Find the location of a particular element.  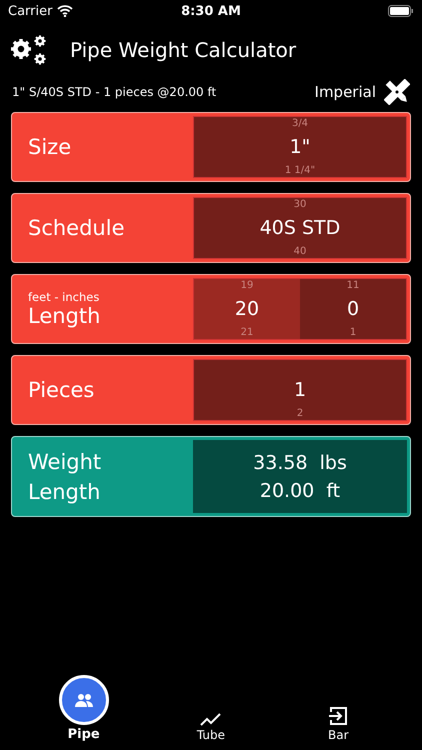

picker-wheel: 19 20 21 is located at coordinates (247, 309).